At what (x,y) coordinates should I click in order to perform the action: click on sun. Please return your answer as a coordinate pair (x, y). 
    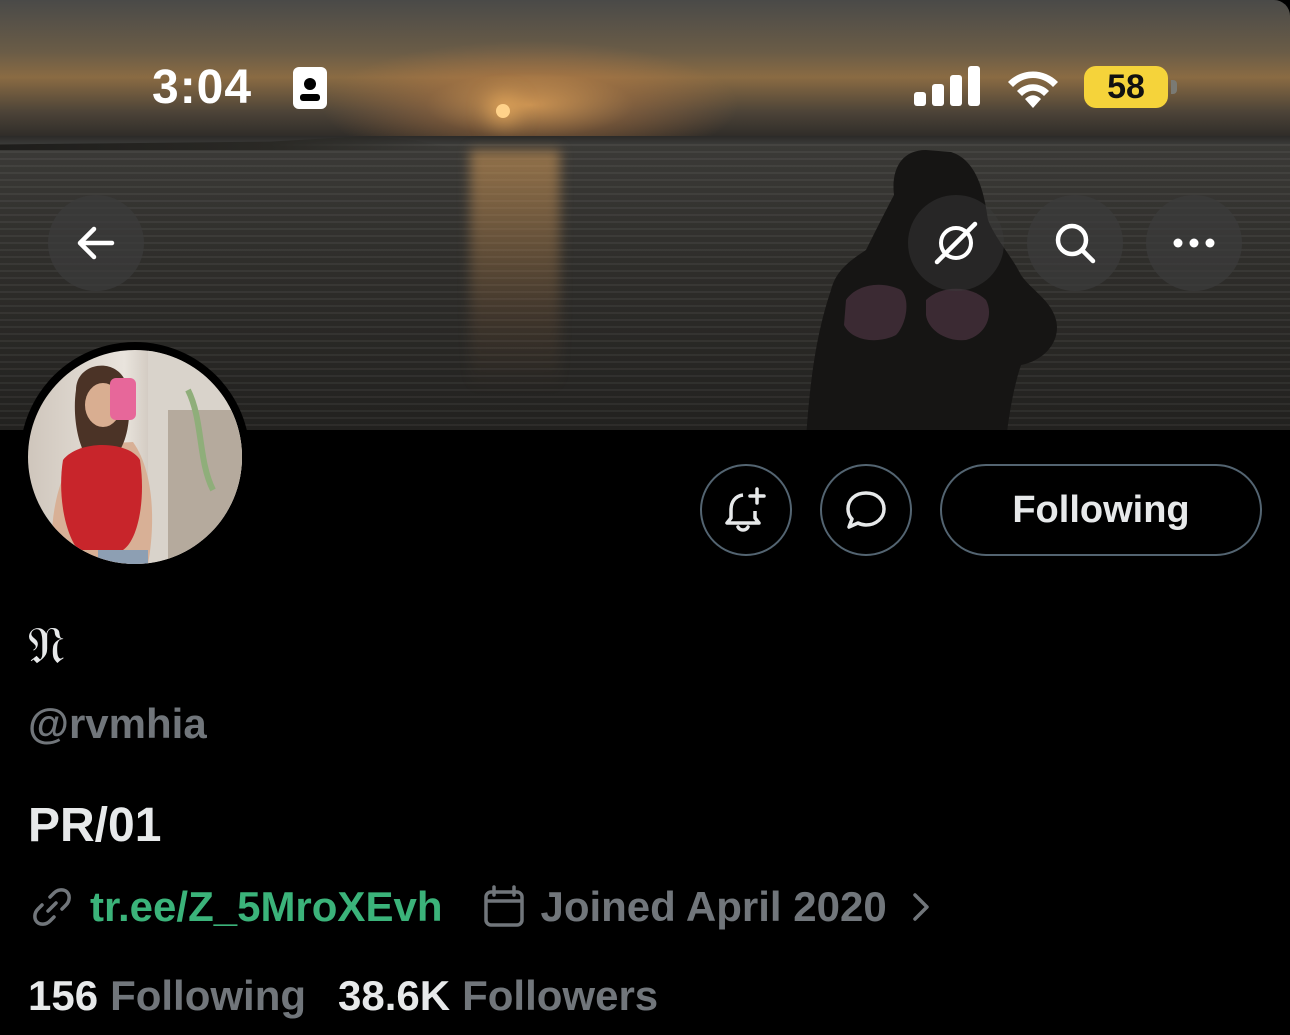
    Looking at the image, I should click on (503, 111).